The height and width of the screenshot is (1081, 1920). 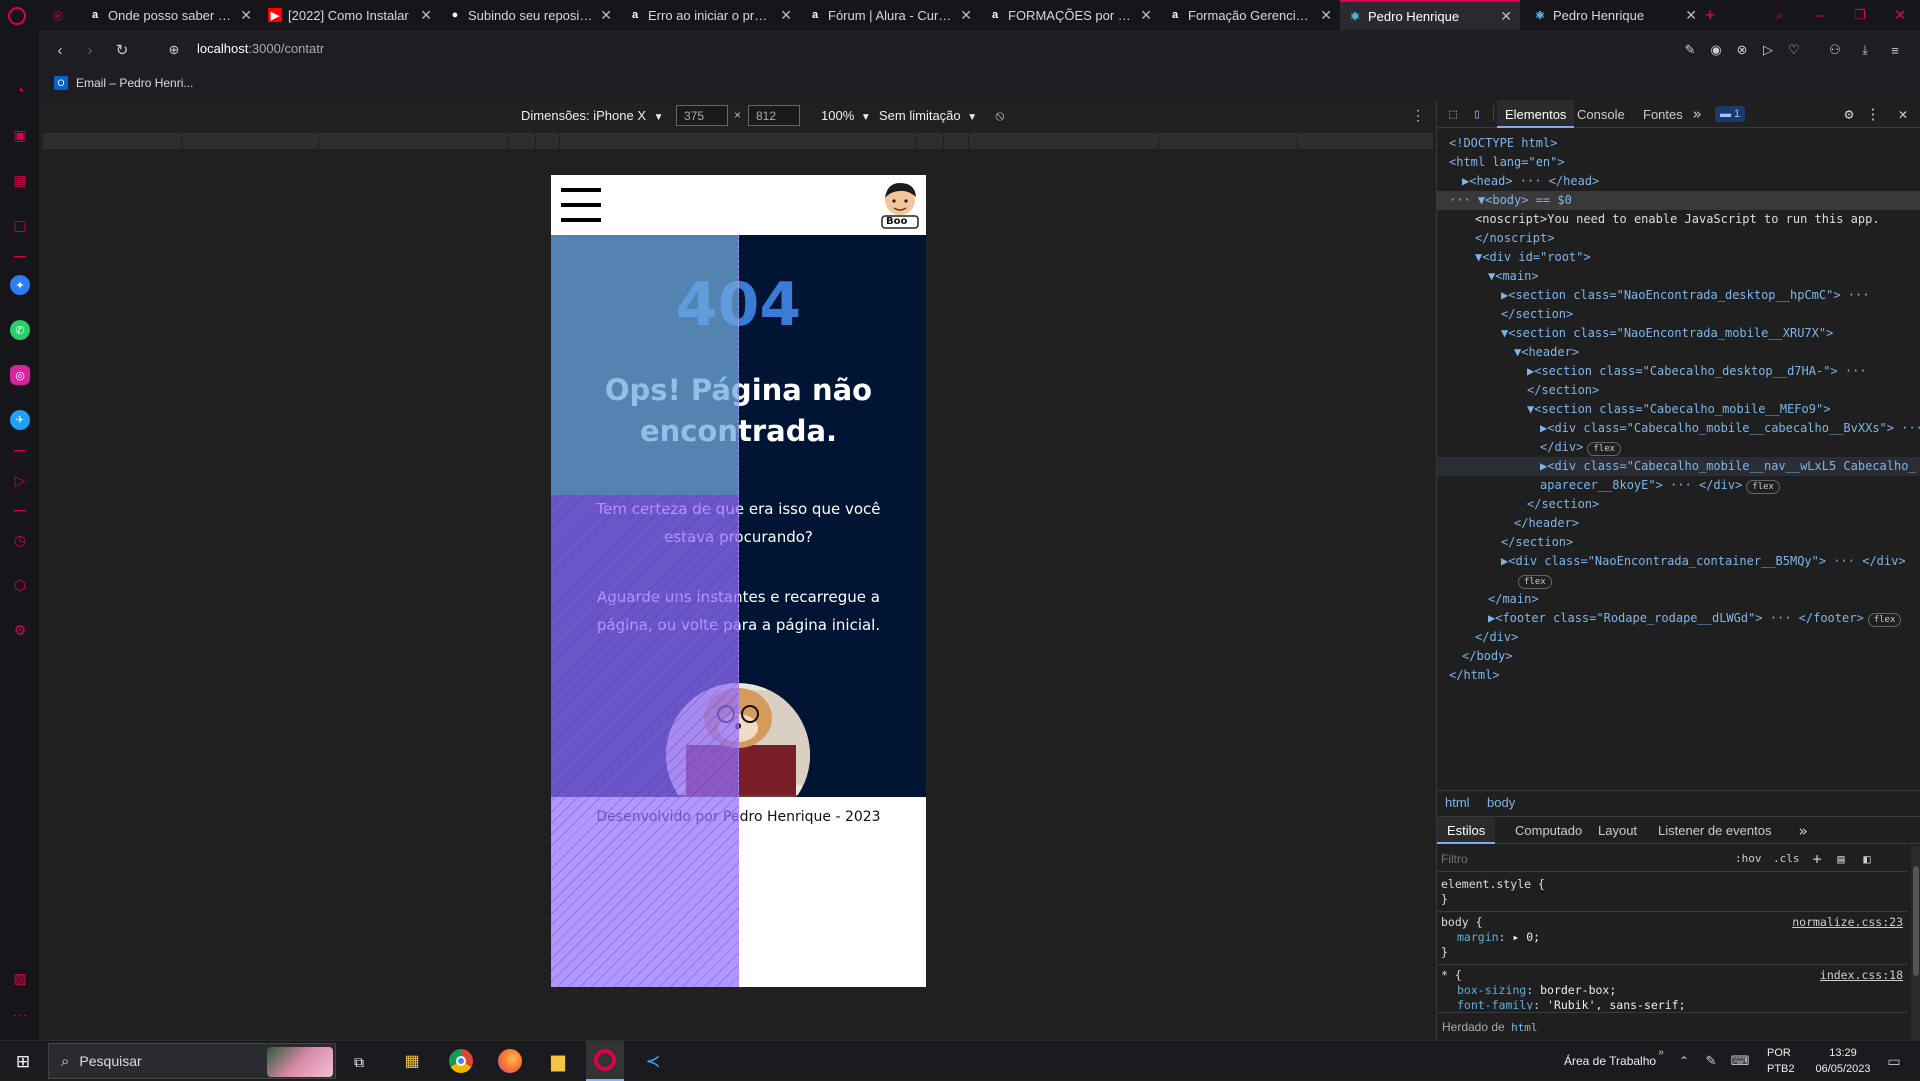 What do you see at coordinates (1457, 802) in the screenshot?
I see `breadcrumb-html: html` at bounding box center [1457, 802].